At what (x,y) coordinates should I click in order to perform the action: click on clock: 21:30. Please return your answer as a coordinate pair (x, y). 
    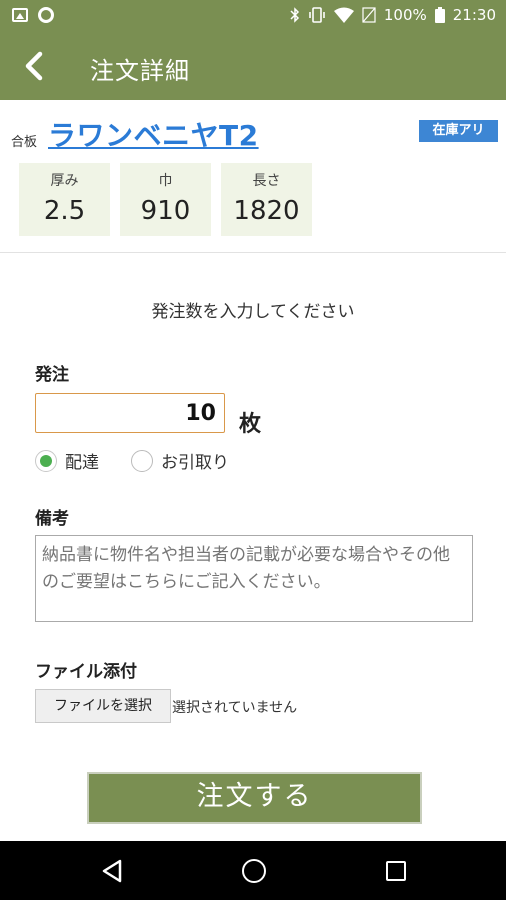
    Looking at the image, I should click on (474, 15).